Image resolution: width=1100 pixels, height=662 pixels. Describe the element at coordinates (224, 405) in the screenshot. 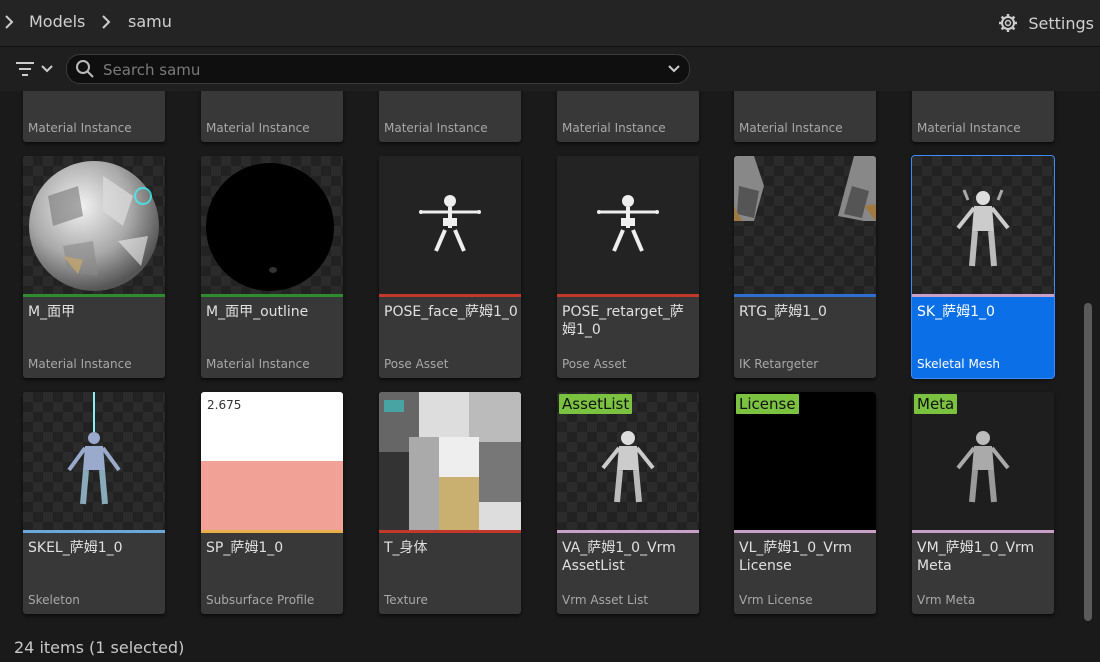

I see `subsurface-value: 2.675` at that location.